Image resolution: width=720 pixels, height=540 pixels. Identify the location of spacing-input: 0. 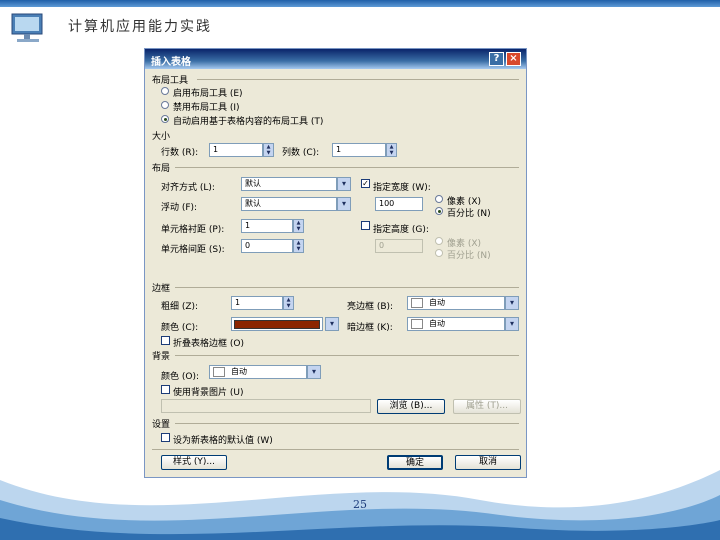
(267, 246).